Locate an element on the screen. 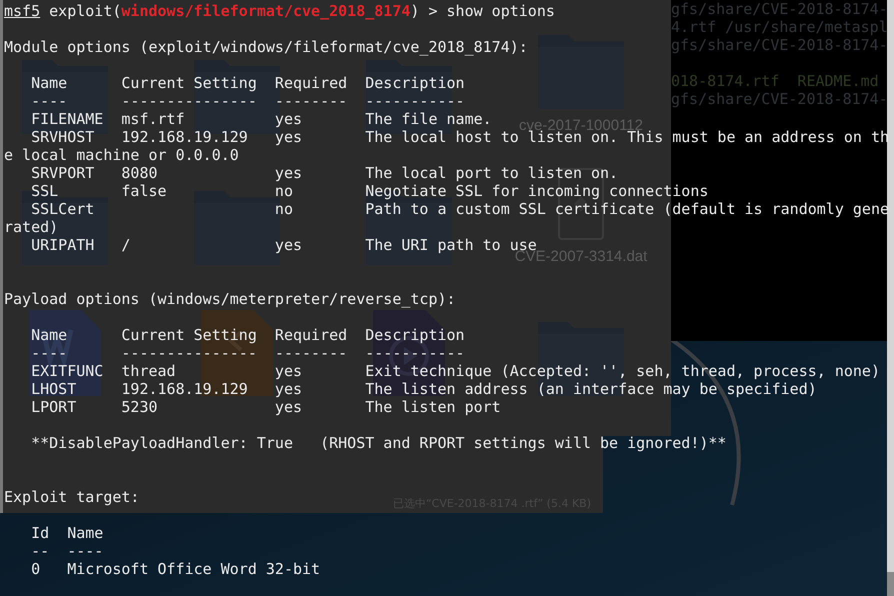 The height and width of the screenshot is (596, 894). terminal-line: rated) is located at coordinates (31, 227).